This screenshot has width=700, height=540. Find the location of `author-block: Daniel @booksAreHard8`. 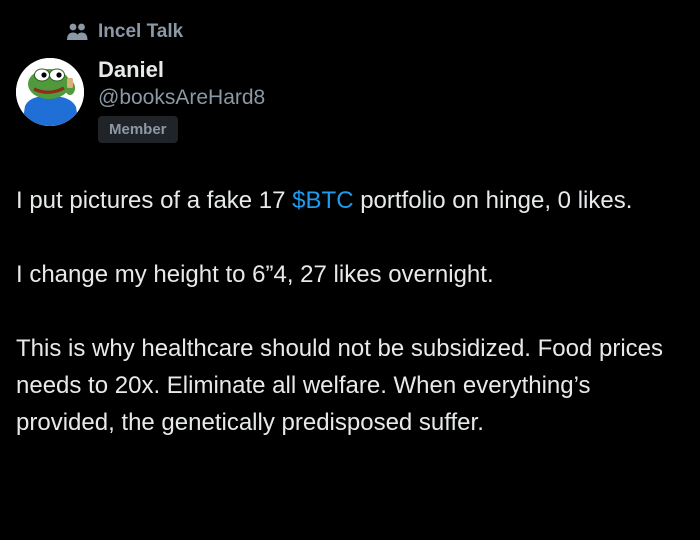

author-block: Daniel @booksAreHard8 is located at coordinates (181, 84).